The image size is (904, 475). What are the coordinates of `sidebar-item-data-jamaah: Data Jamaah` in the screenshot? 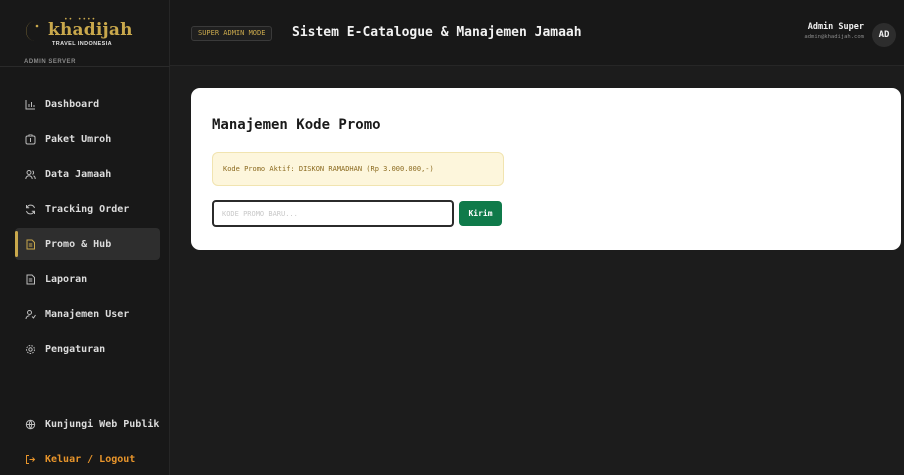 It's located at (87, 174).